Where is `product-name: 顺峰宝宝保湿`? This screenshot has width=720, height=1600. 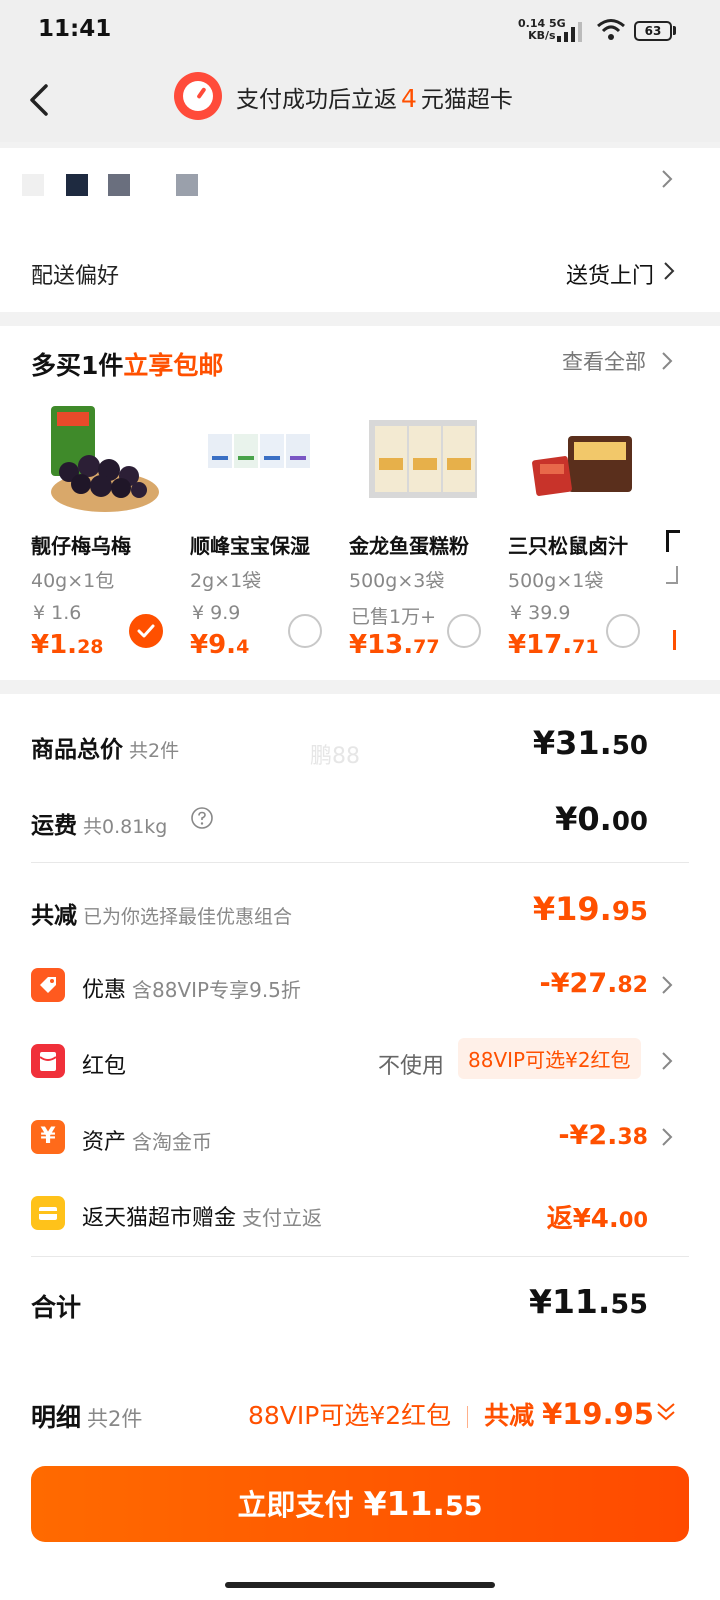 product-name: 顺峰宝宝保湿 is located at coordinates (250, 546).